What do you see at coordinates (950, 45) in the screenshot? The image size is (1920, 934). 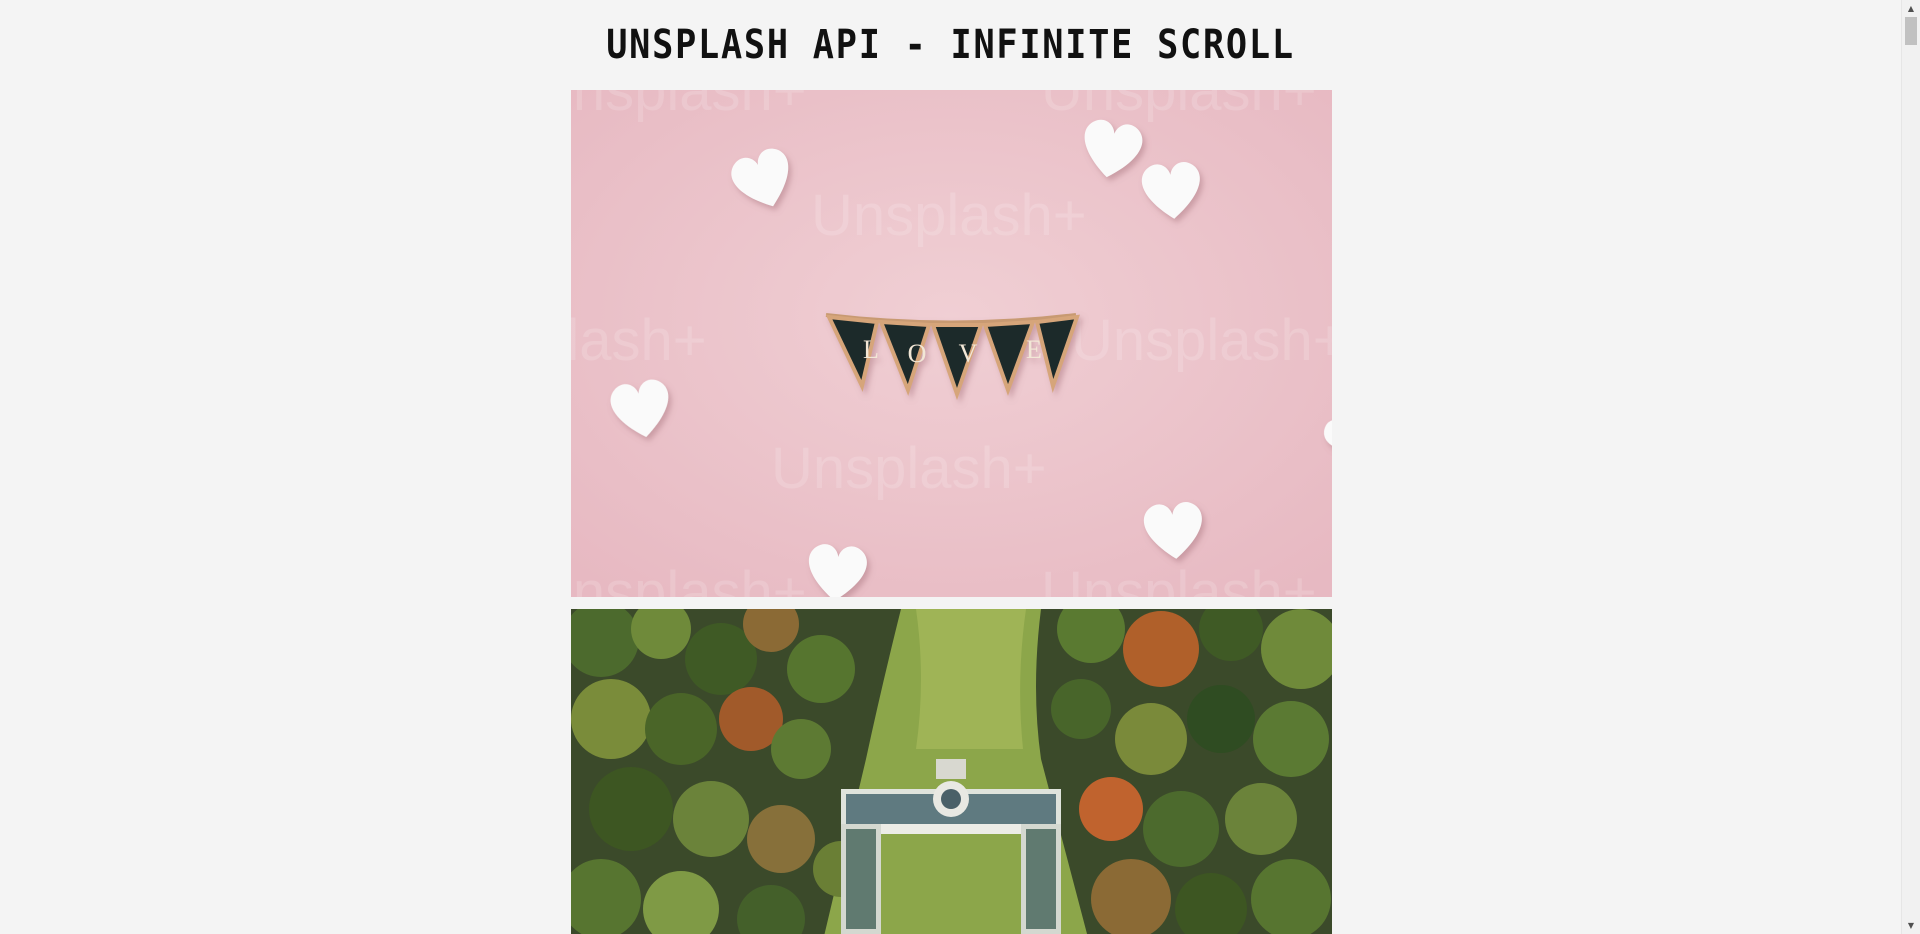 I see `page-title: UNSPLASH API - INFINITE SCROLL` at bounding box center [950, 45].